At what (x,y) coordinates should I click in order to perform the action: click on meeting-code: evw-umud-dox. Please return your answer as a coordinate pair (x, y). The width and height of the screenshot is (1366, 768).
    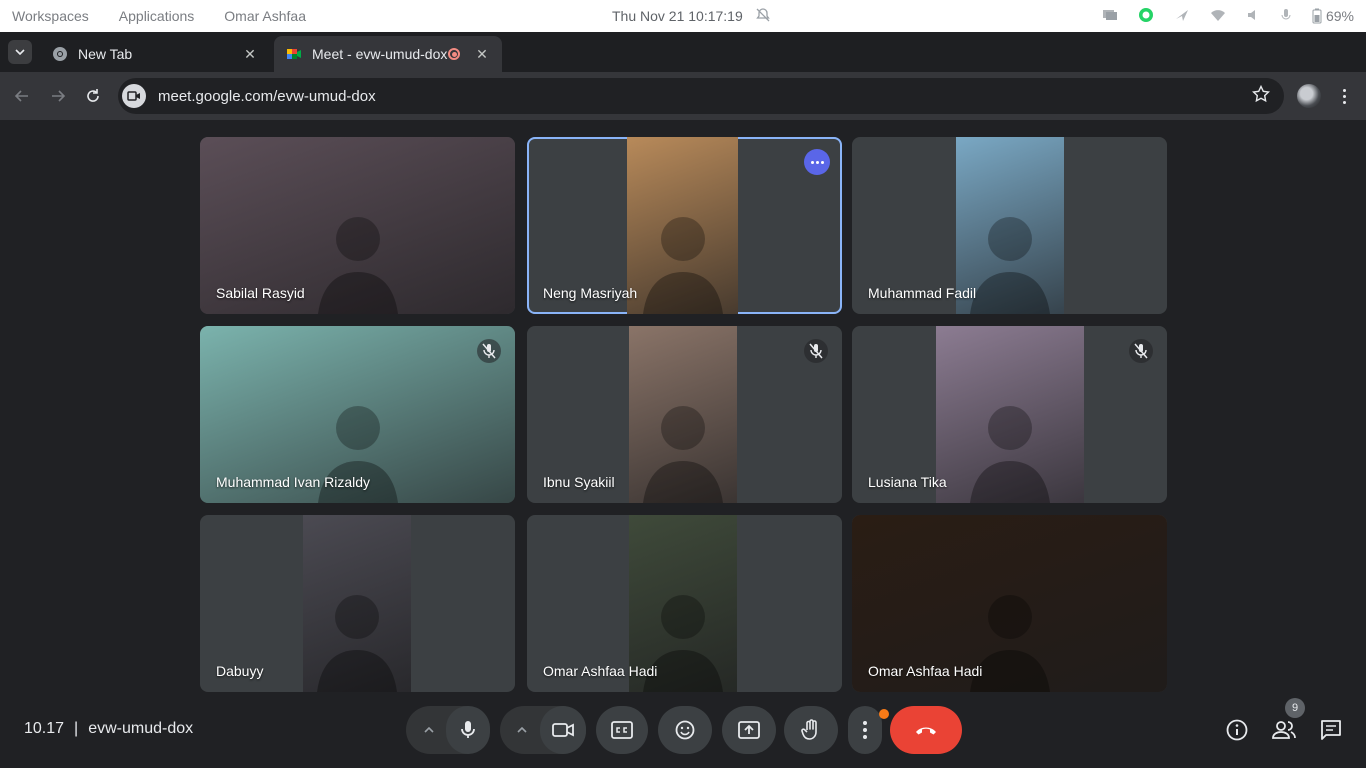
    Looking at the image, I should click on (141, 728).